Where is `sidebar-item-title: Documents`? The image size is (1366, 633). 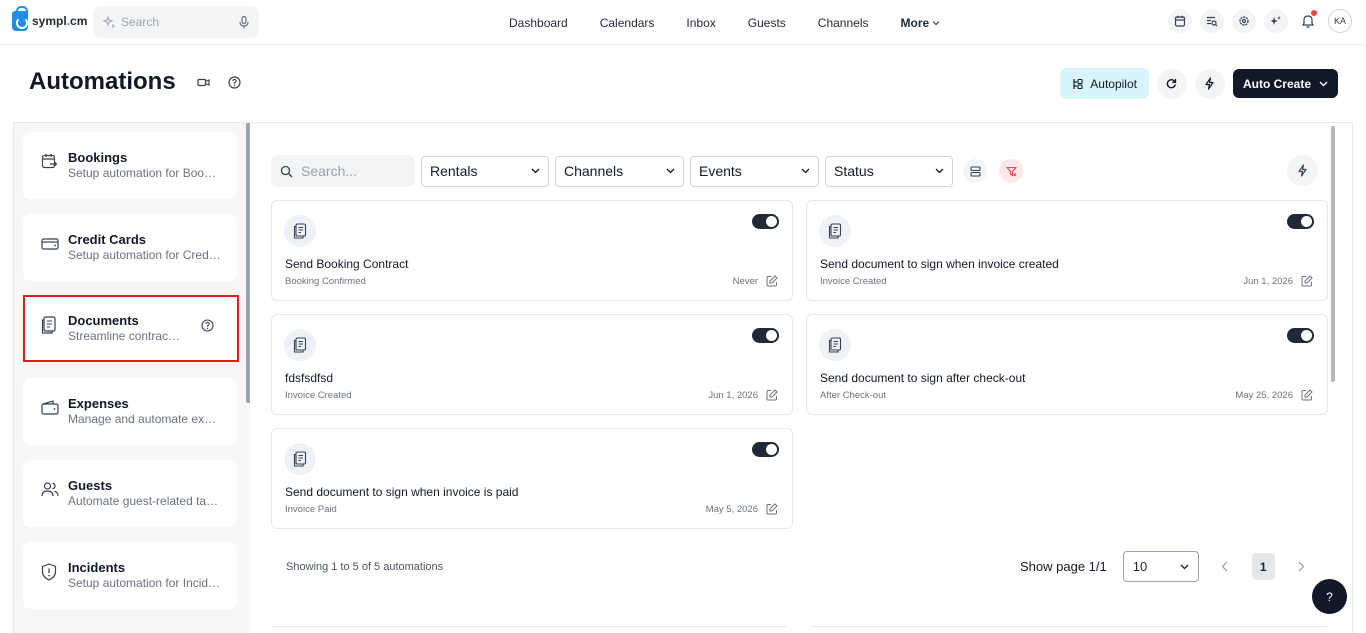 sidebar-item-title: Documents is located at coordinates (103, 320).